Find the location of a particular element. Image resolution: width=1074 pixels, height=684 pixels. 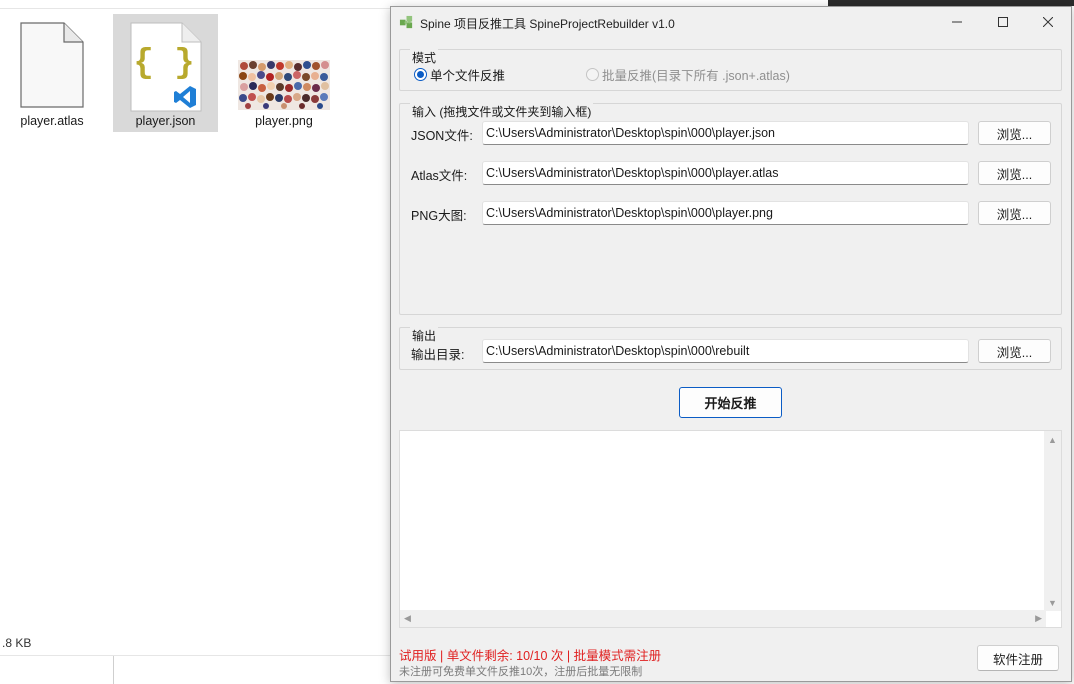

scroll-left-icon: ◀ is located at coordinates (407, 618).